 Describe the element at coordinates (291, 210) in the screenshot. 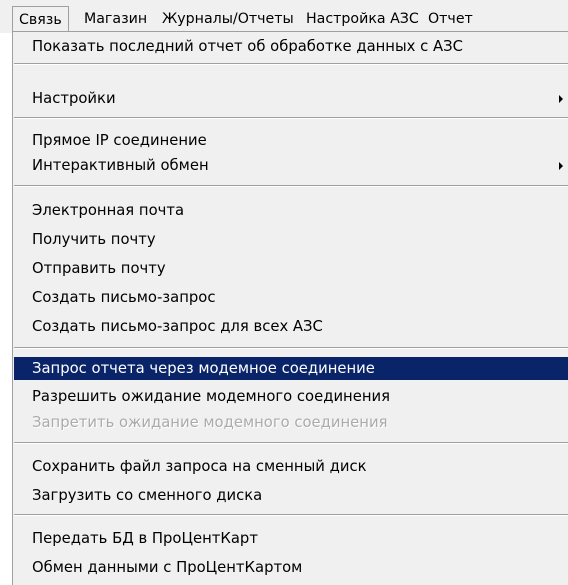

I see `menu-item-email: Электронная почта` at that location.